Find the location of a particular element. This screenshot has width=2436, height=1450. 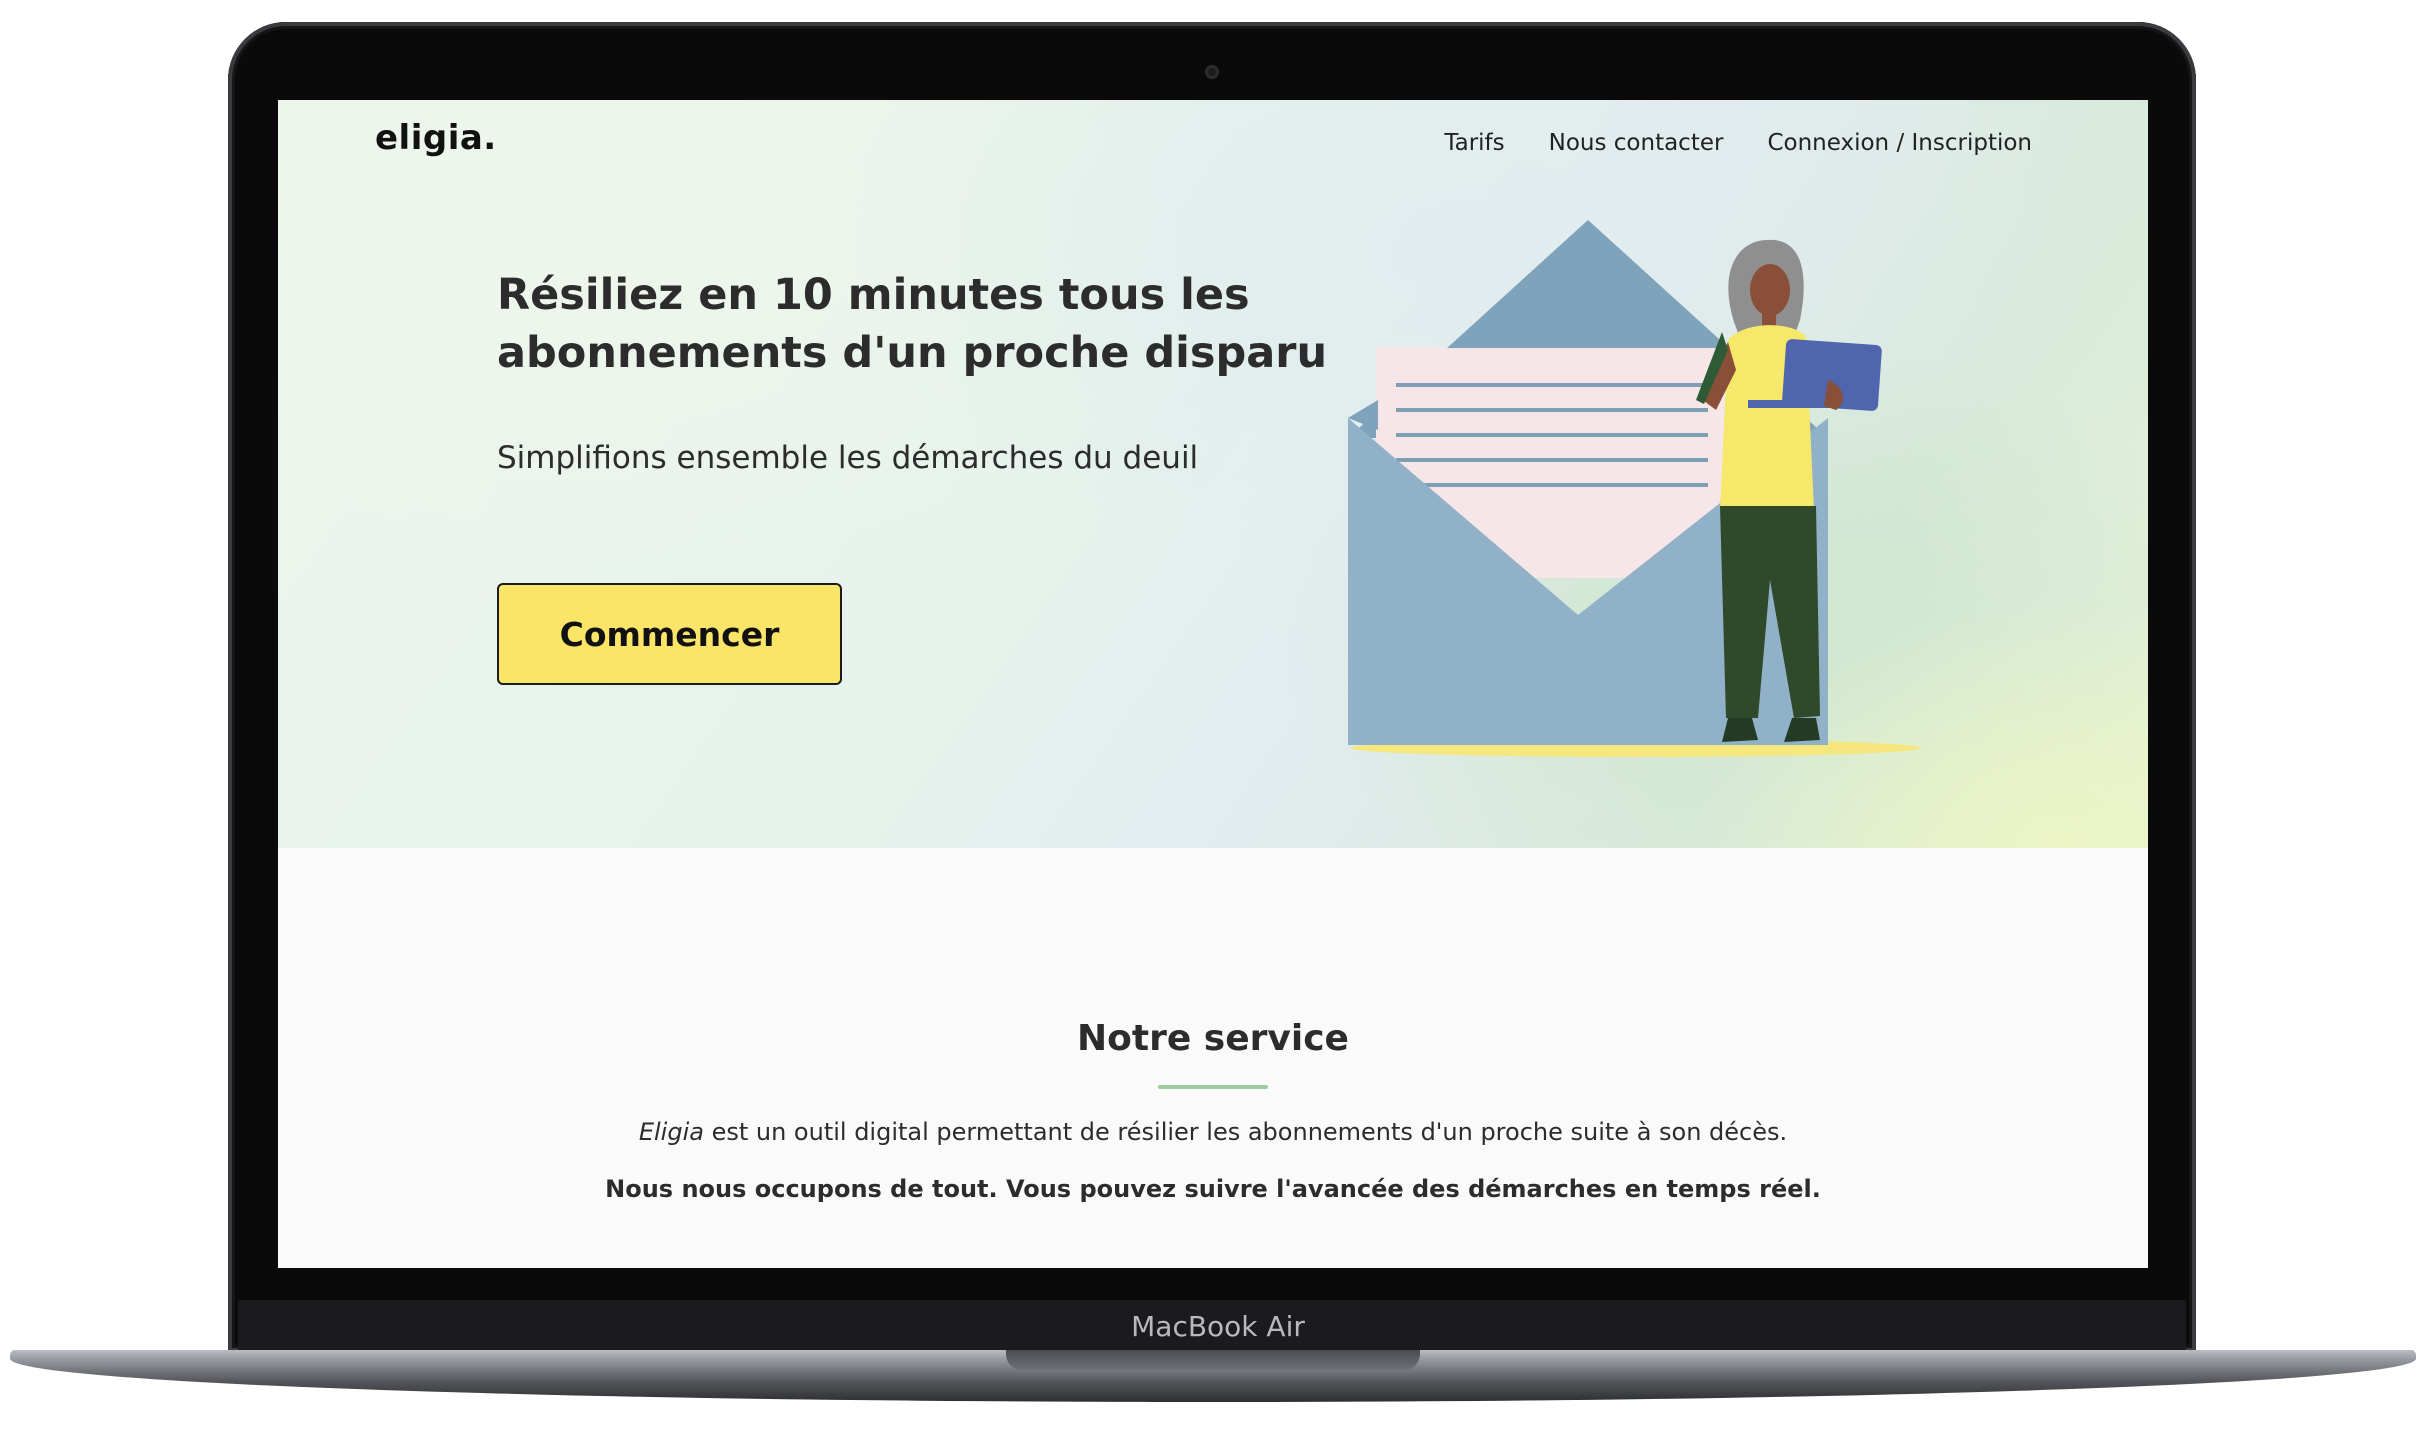

service-title: Notre service is located at coordinates (1213, 1038).